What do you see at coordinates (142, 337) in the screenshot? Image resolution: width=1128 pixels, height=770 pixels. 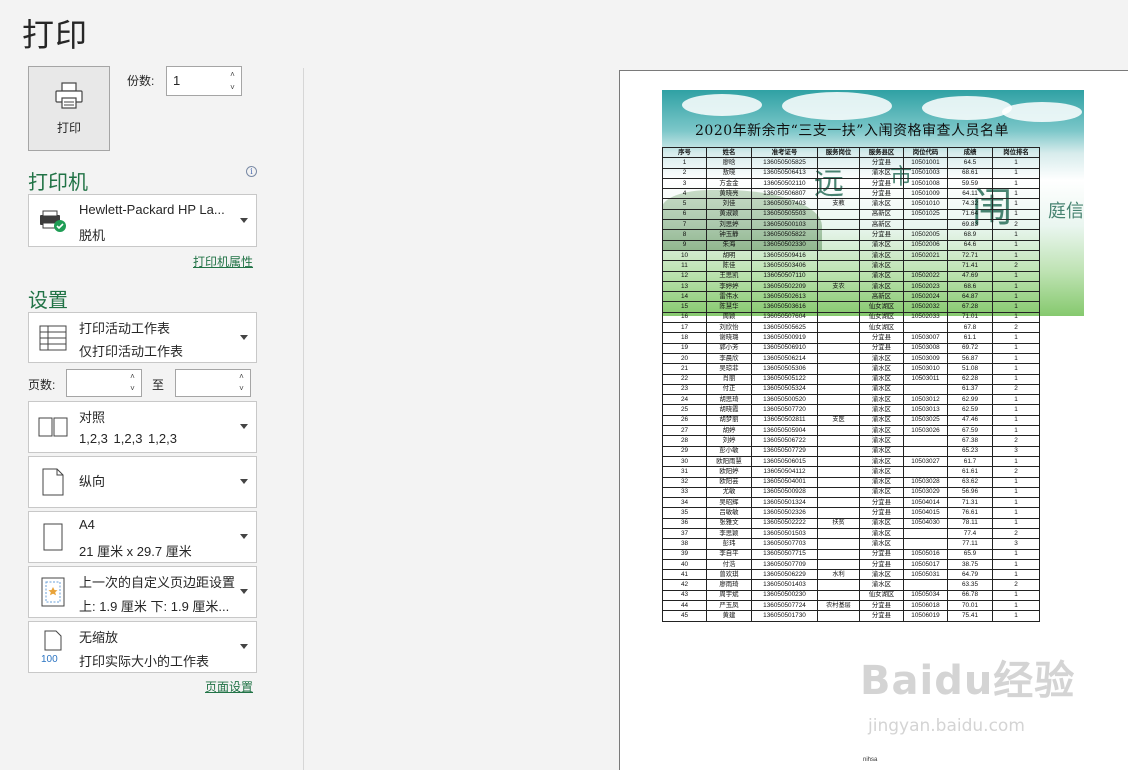 I see `print-scope-select: 打印活动工作表 仅打印活动工作表` at bounding box center [142, 337].